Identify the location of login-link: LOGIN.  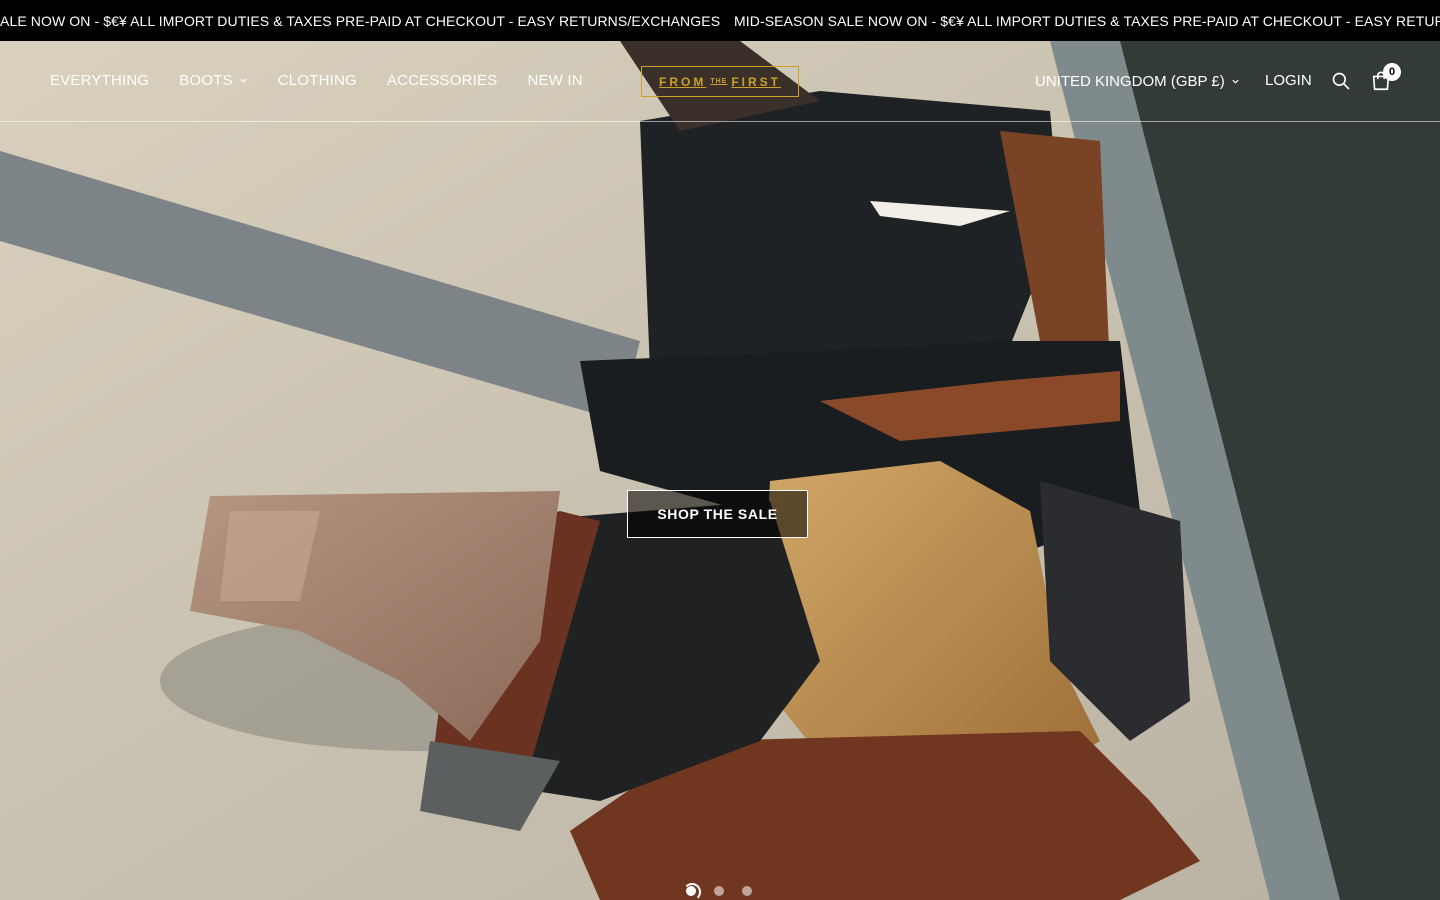
(1288, 80).